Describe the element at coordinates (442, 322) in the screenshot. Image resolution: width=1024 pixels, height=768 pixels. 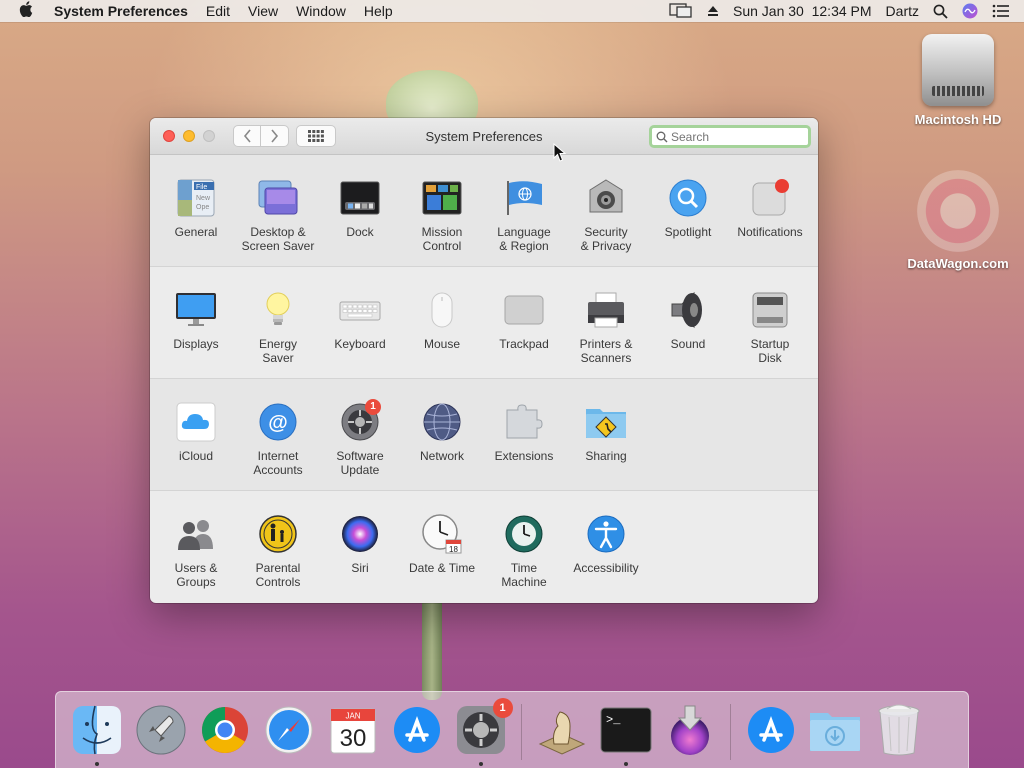
I see `pane-mouse: Mouse` at that location.